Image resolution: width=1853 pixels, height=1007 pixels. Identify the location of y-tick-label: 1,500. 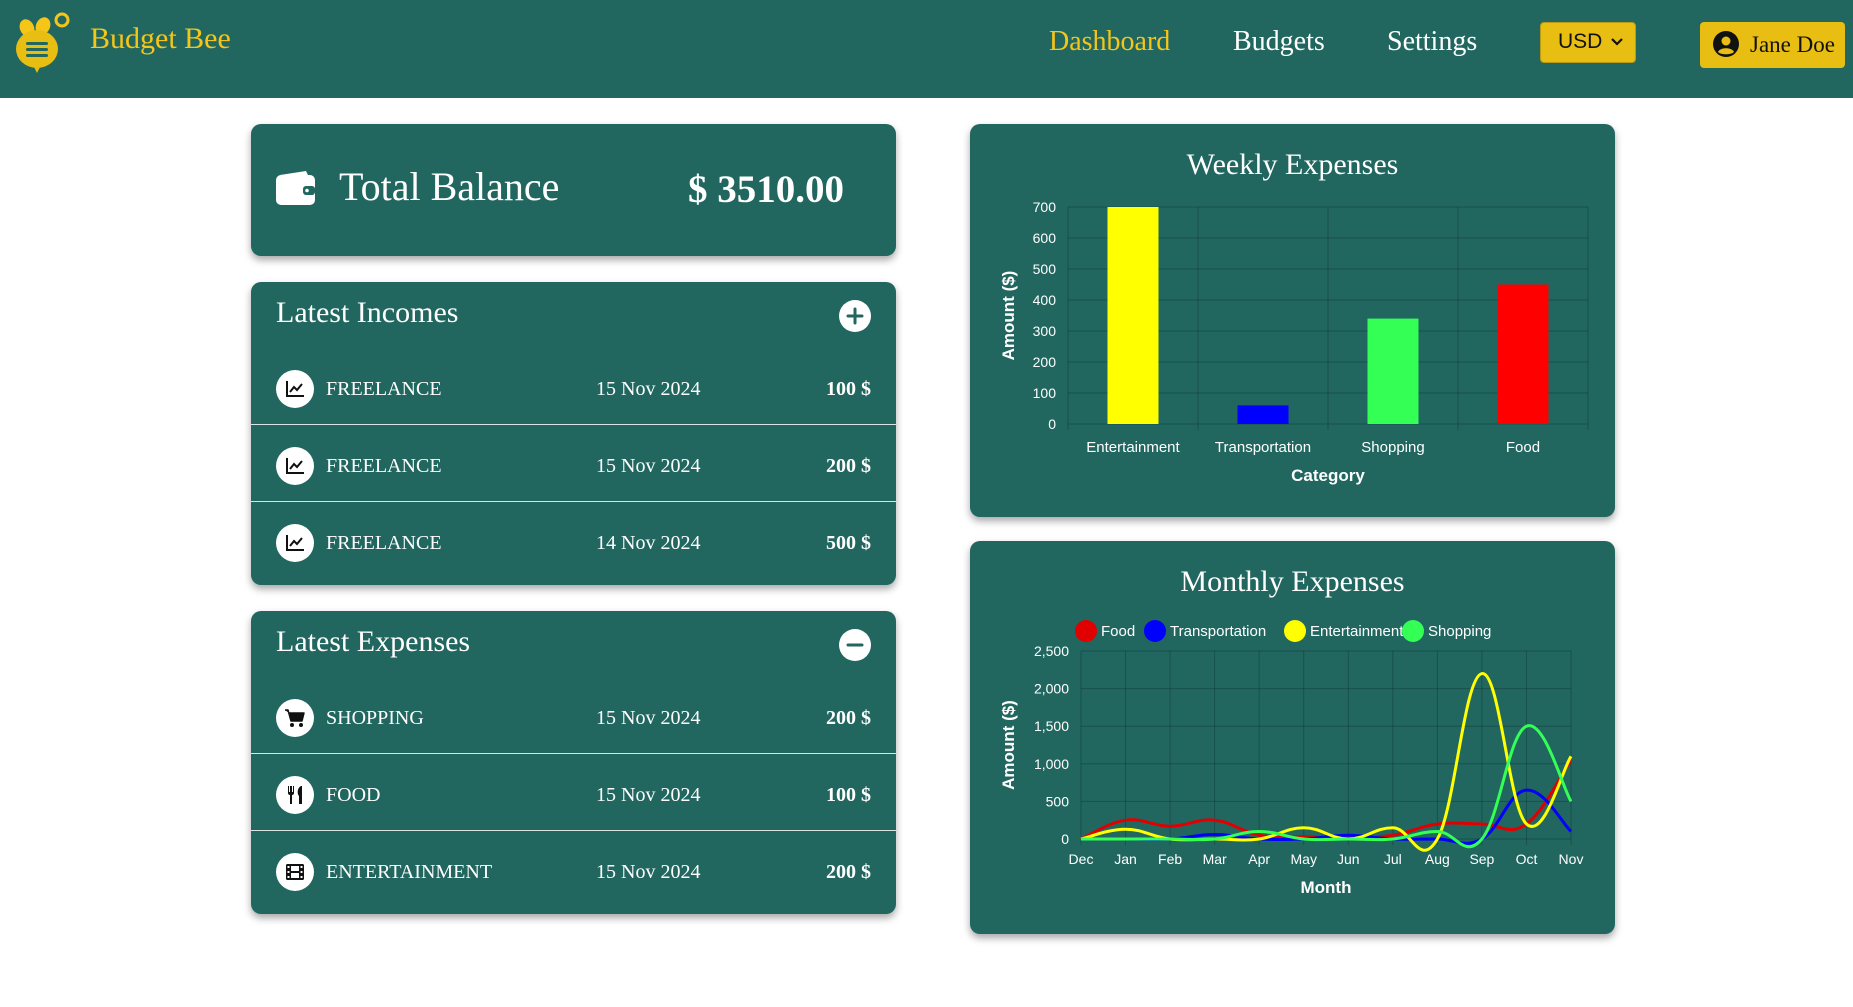
(1051, 726).